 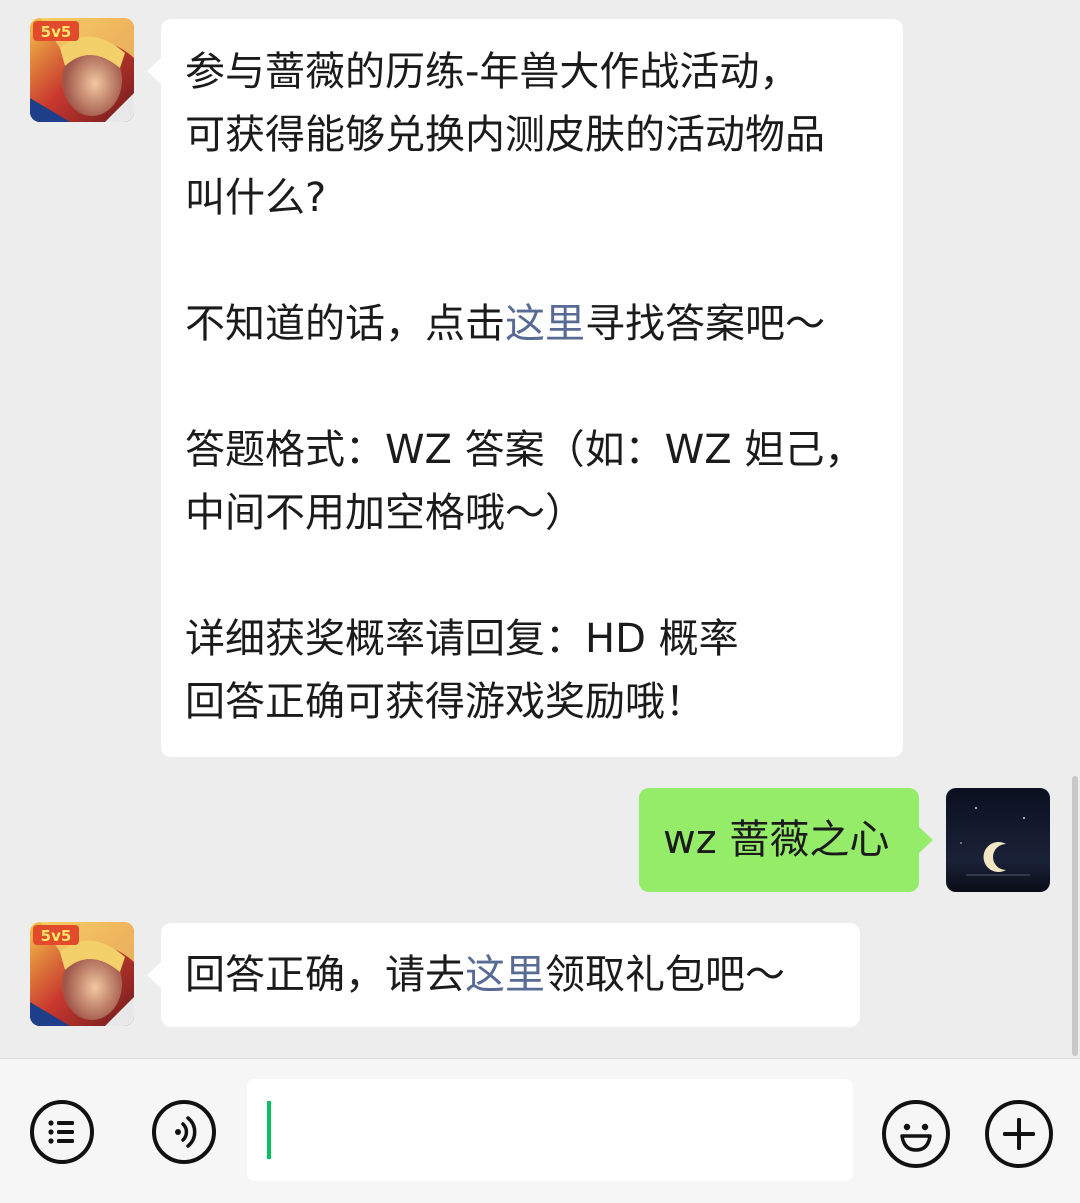 I want to click on message-text: wz 蔷薇之心, so click(x=776, y=840).